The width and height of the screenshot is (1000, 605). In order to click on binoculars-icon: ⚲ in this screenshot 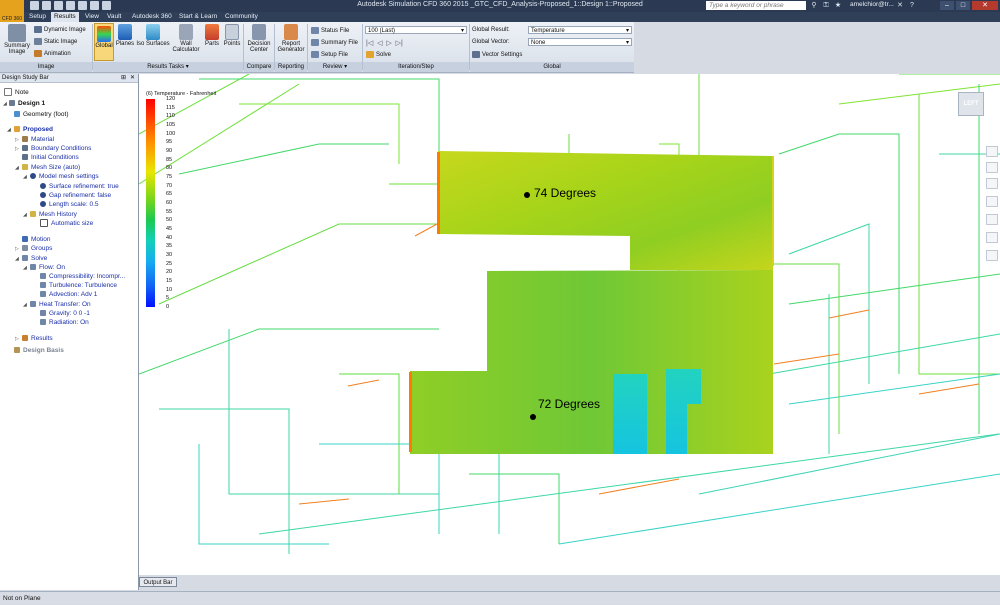, I will do `click(814, 6)`.